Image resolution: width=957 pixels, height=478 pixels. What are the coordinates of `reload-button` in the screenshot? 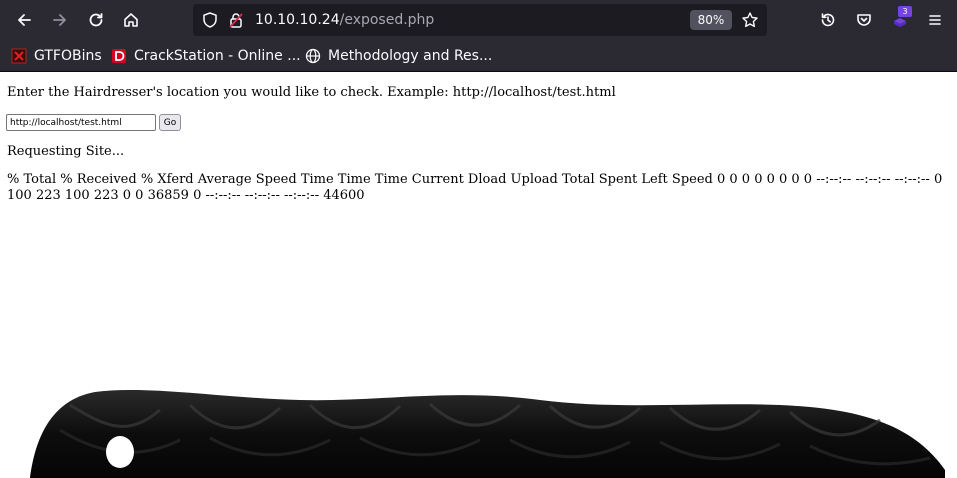 It's located at (96, 20).